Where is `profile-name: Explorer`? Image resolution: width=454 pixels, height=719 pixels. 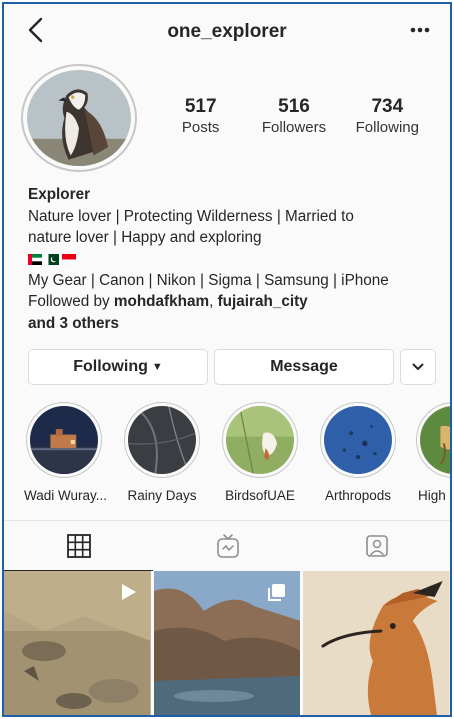 profile-name: Explorer is located at coordinates (59, 194).